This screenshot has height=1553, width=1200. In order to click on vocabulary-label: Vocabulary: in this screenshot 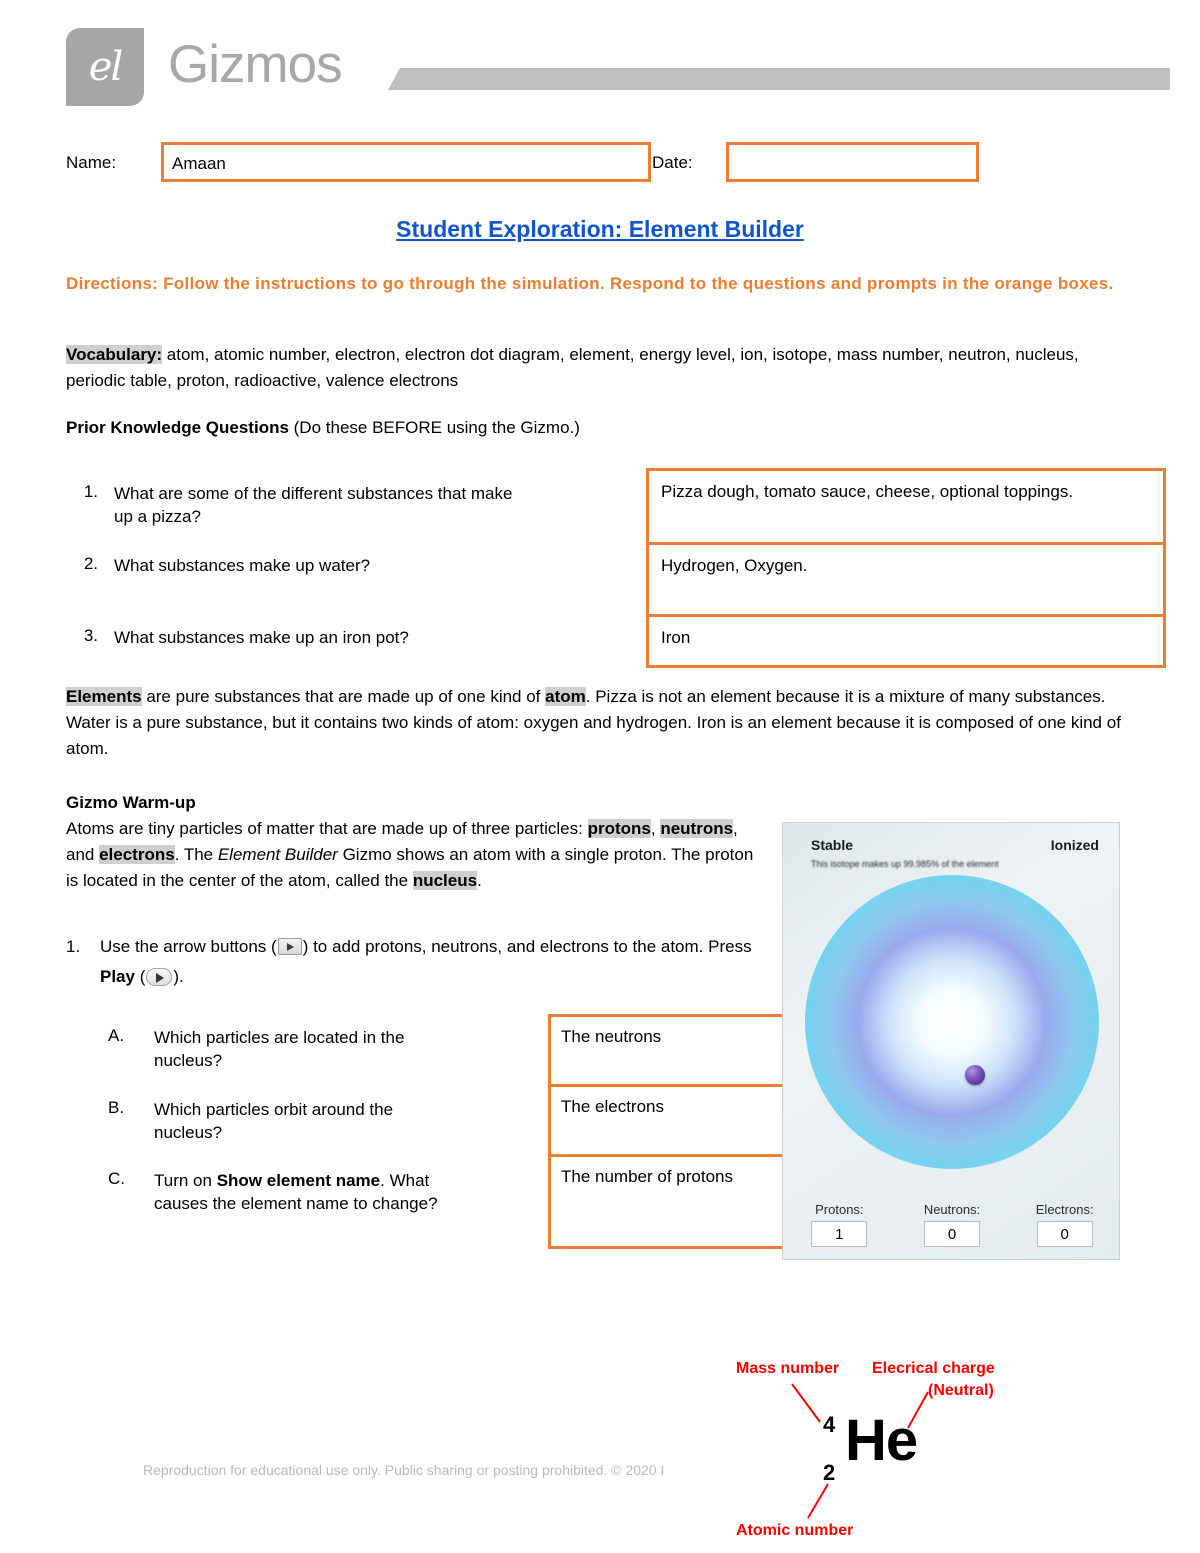, I will do `click(114, 354)`.